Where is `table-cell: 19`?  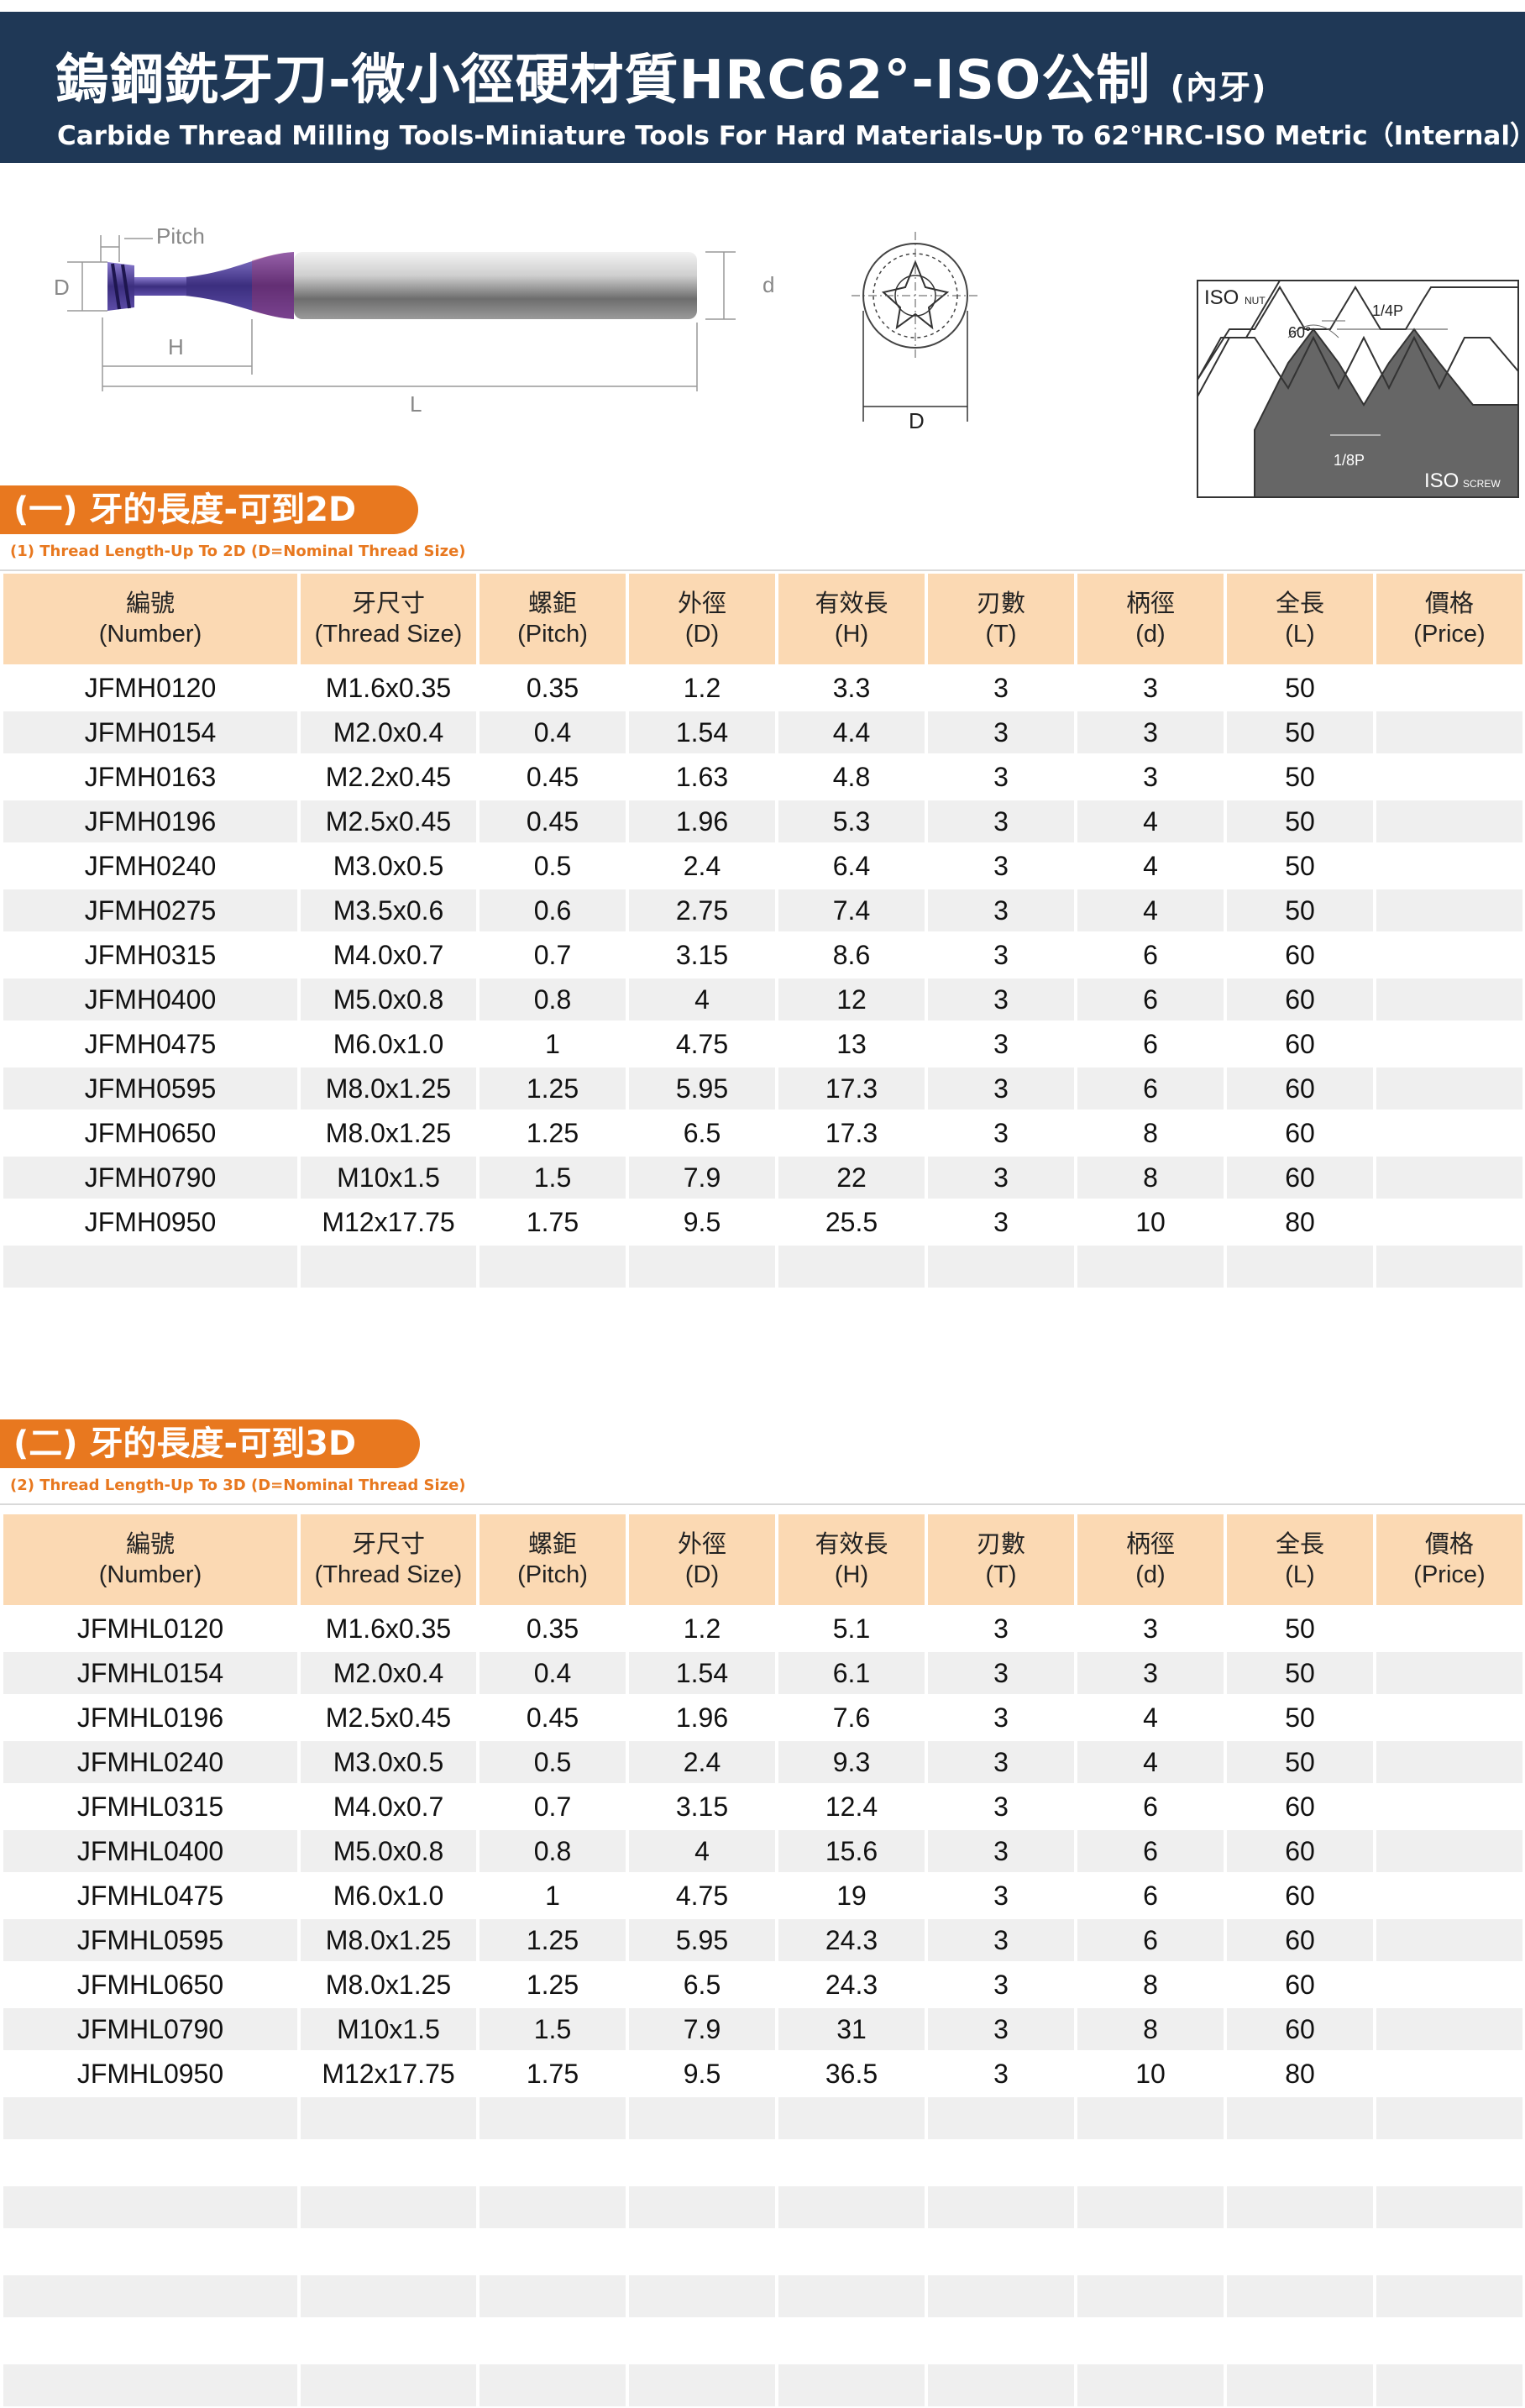 table-cell: 19 is located at coordinates (851, 1896).